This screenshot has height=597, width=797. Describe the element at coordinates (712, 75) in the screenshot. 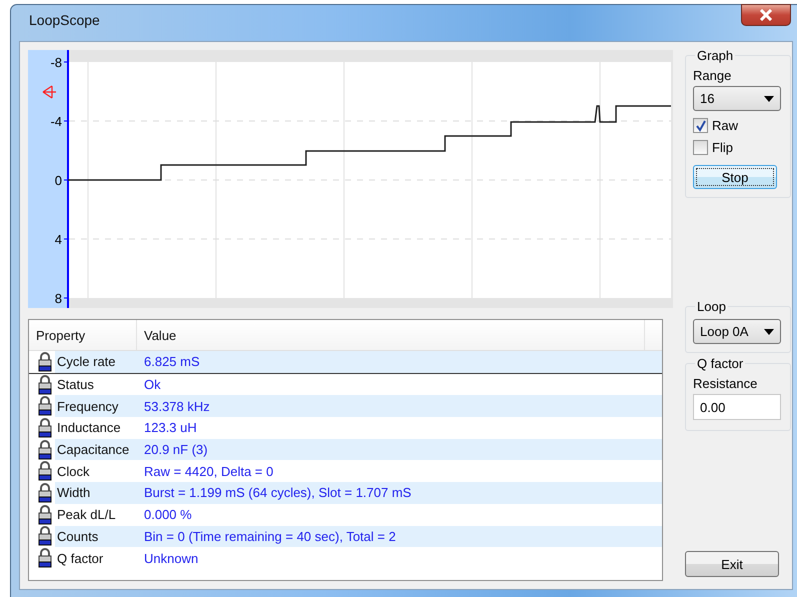

I see `range-label: Range` at that location.